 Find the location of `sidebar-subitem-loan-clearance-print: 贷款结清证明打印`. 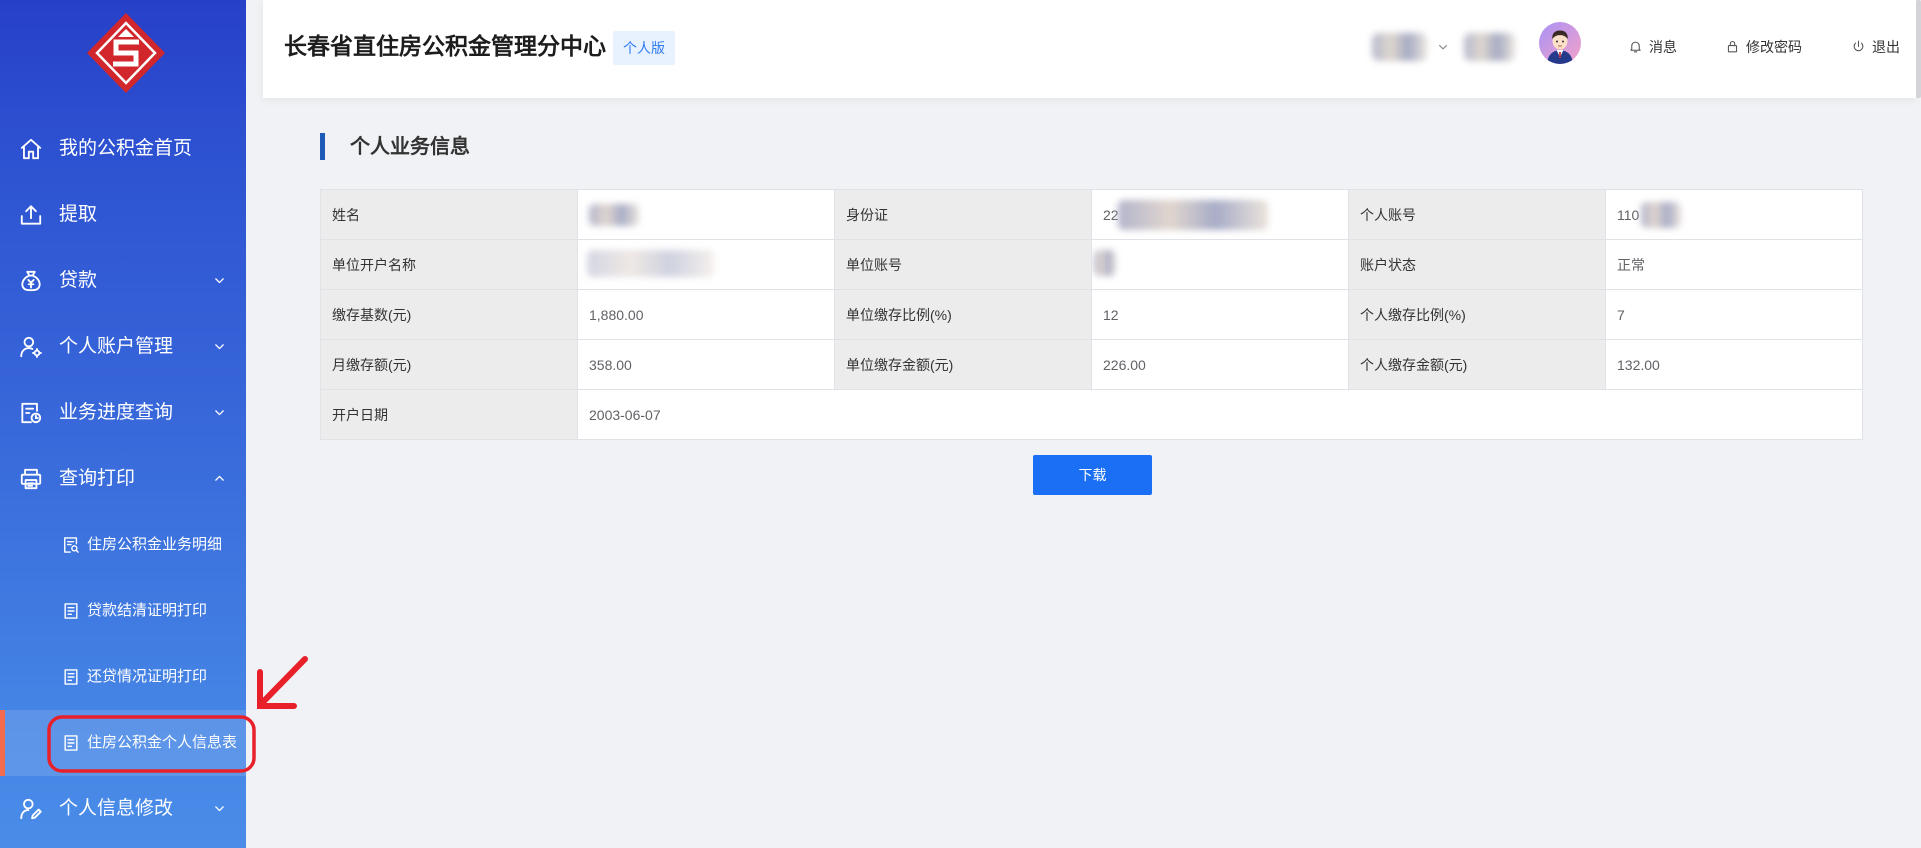

sidebar-subitem-loan-clearance-print: 贷款结清证明打印 is located at coordinates (123, 611).